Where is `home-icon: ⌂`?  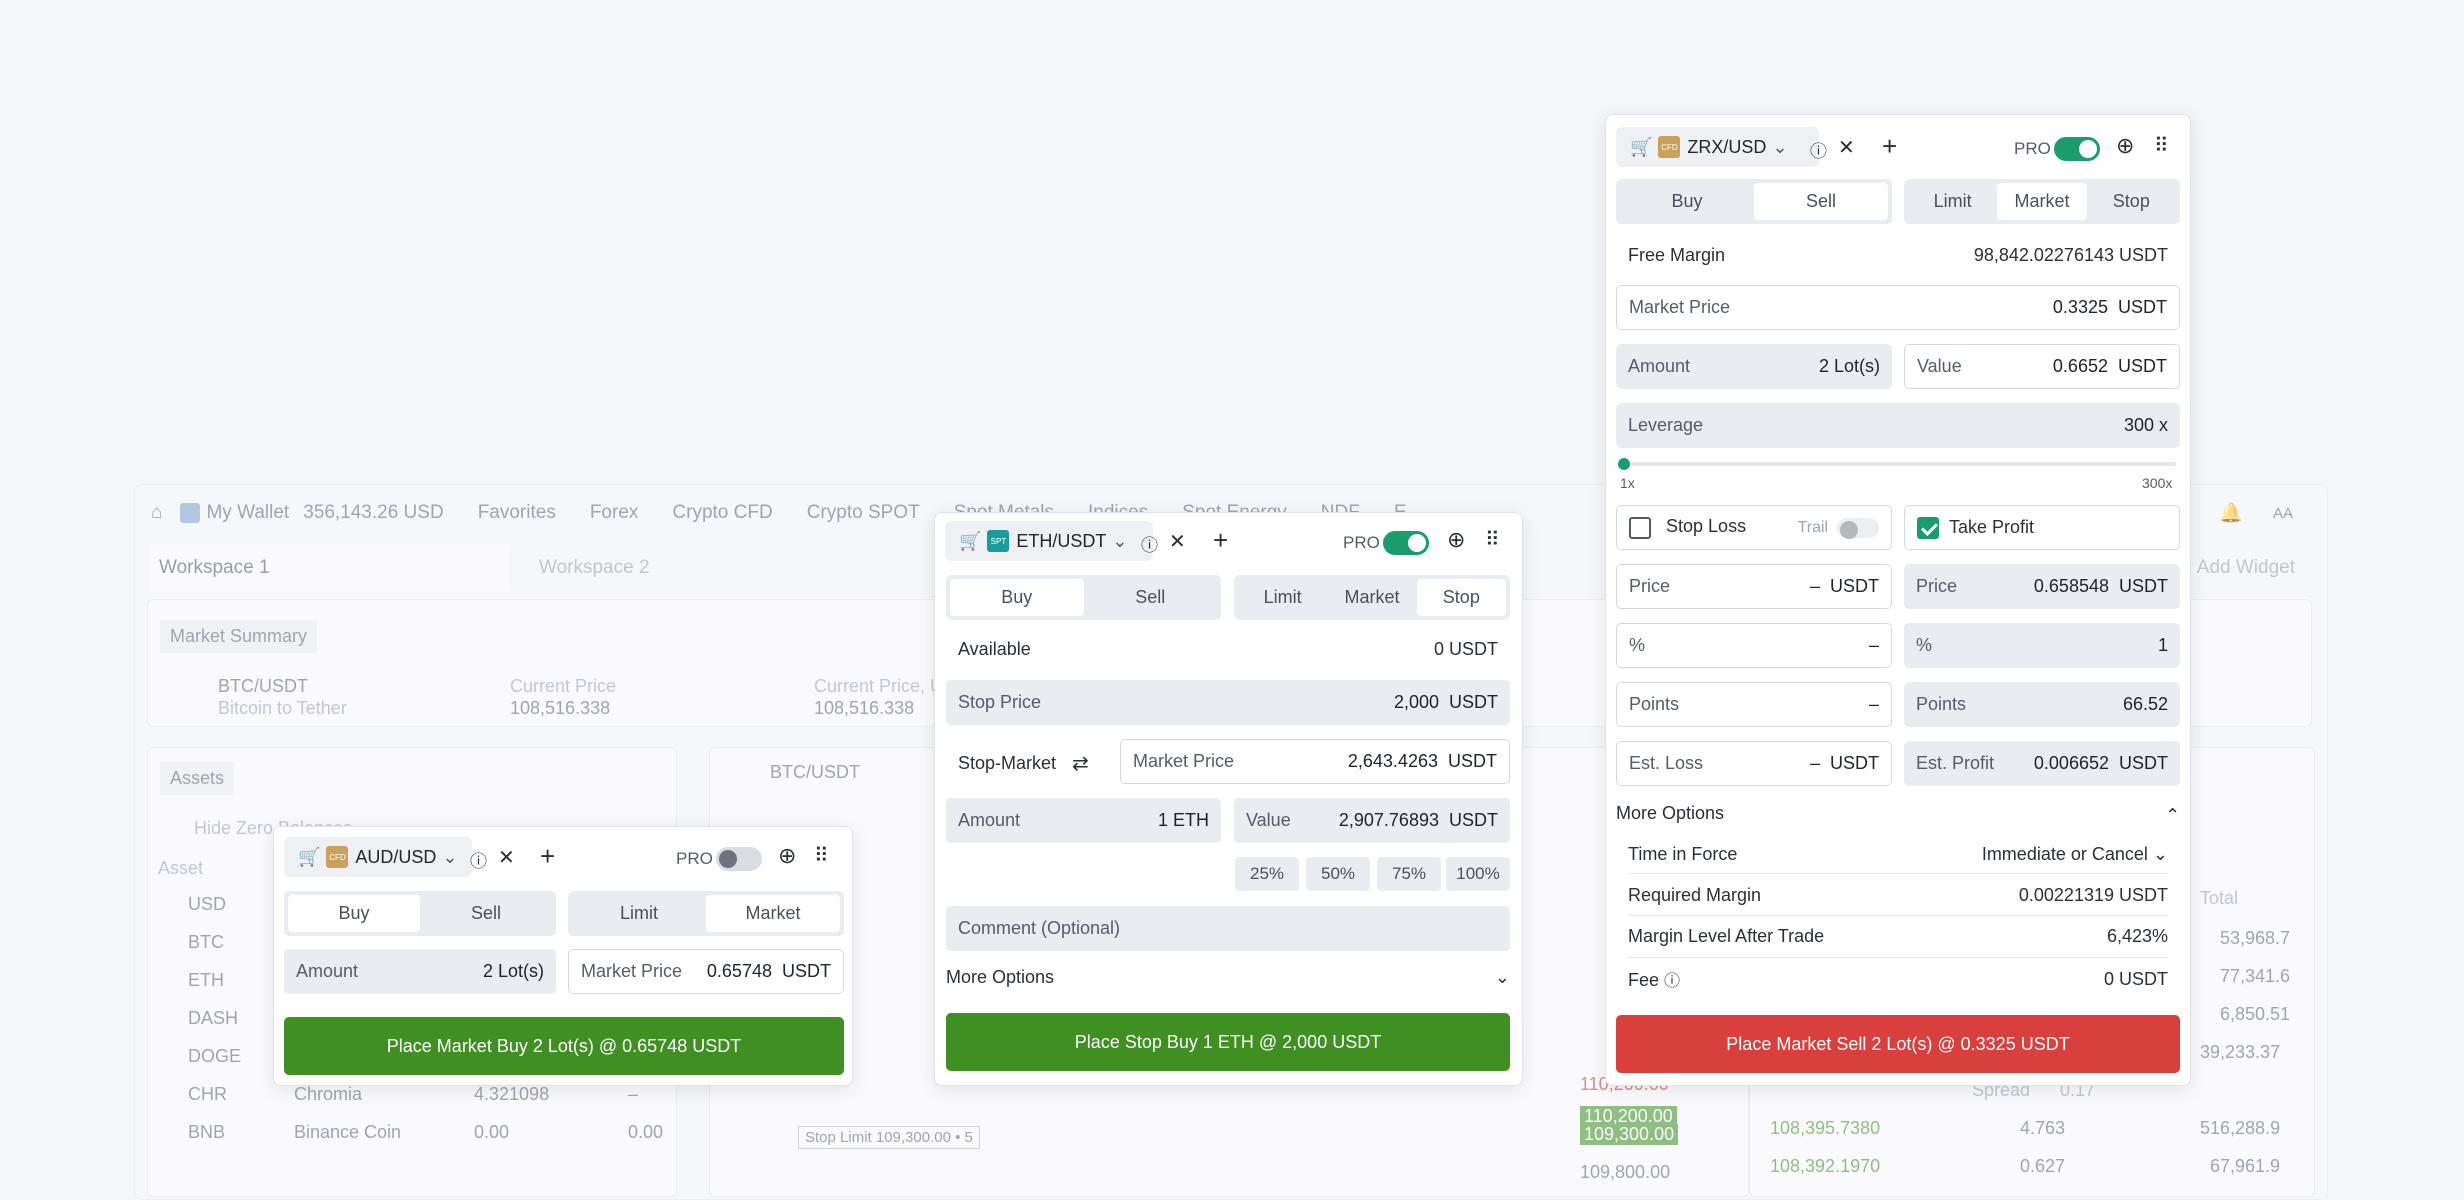 home-icon: ⌂ is located at coordinates (156, 513).